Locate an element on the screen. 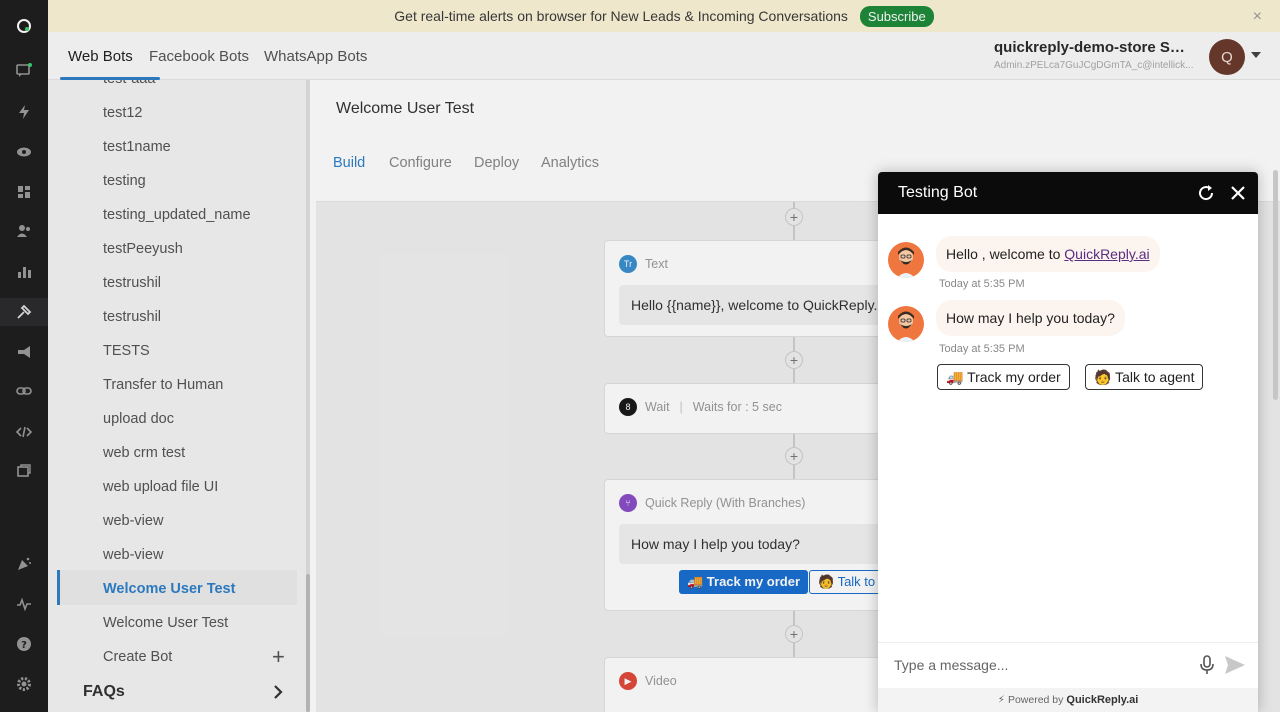 This screenshot has width=1280, height=712. tab-build: Build is located at coordinates (349, 163).